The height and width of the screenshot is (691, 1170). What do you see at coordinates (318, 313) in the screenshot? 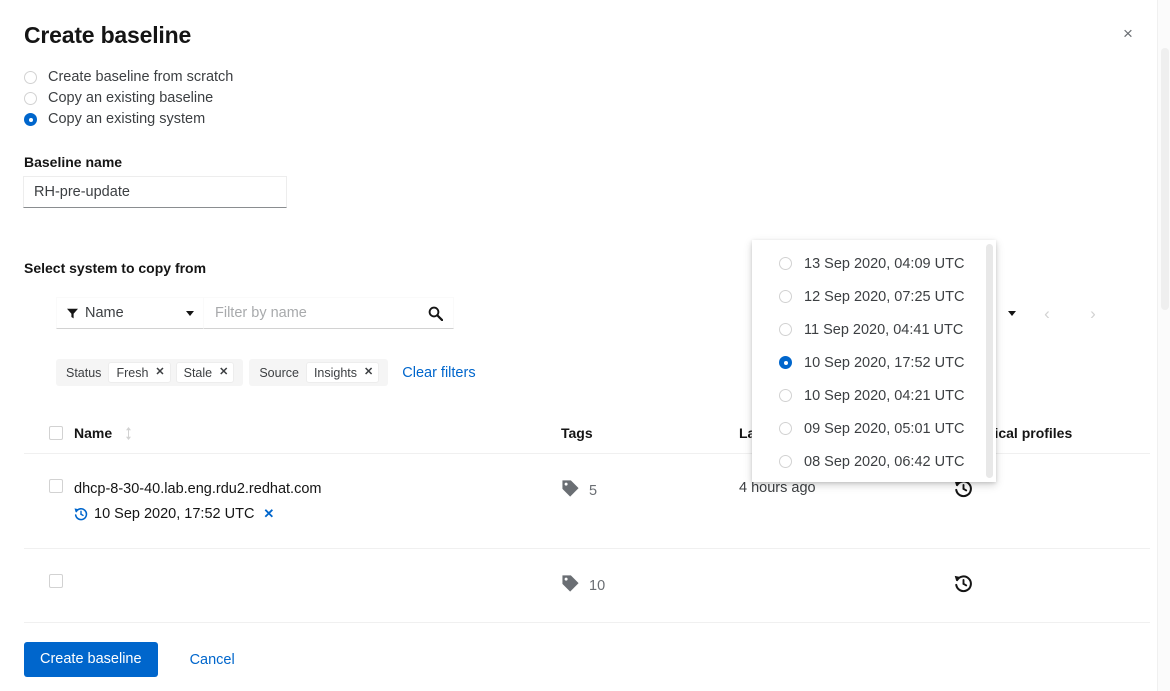
I see `search-input` at bounding box center [318, 313].